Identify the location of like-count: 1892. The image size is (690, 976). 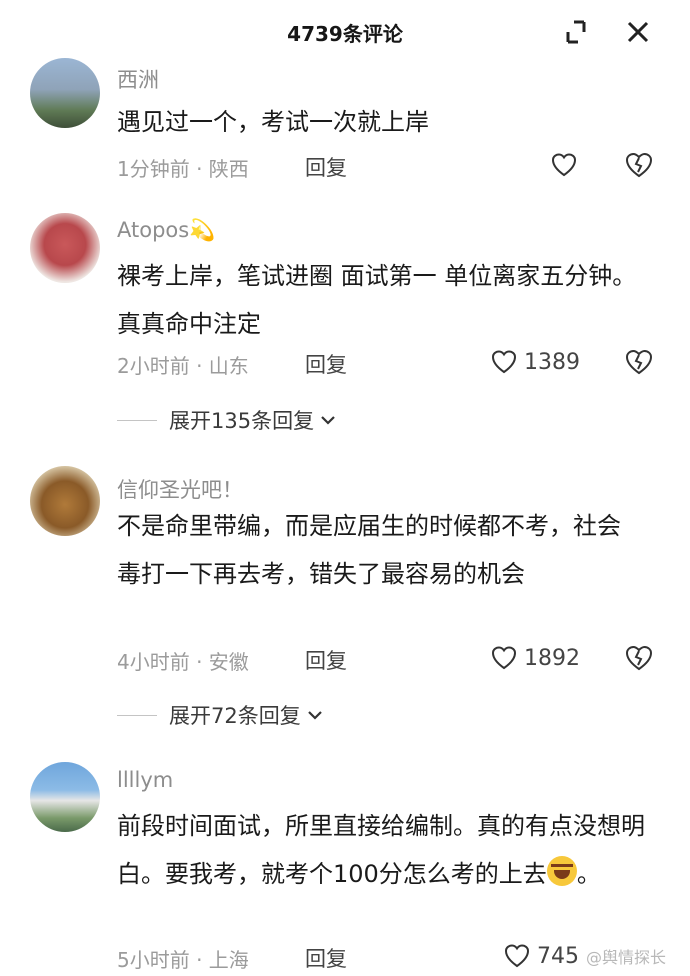
(552, 658).